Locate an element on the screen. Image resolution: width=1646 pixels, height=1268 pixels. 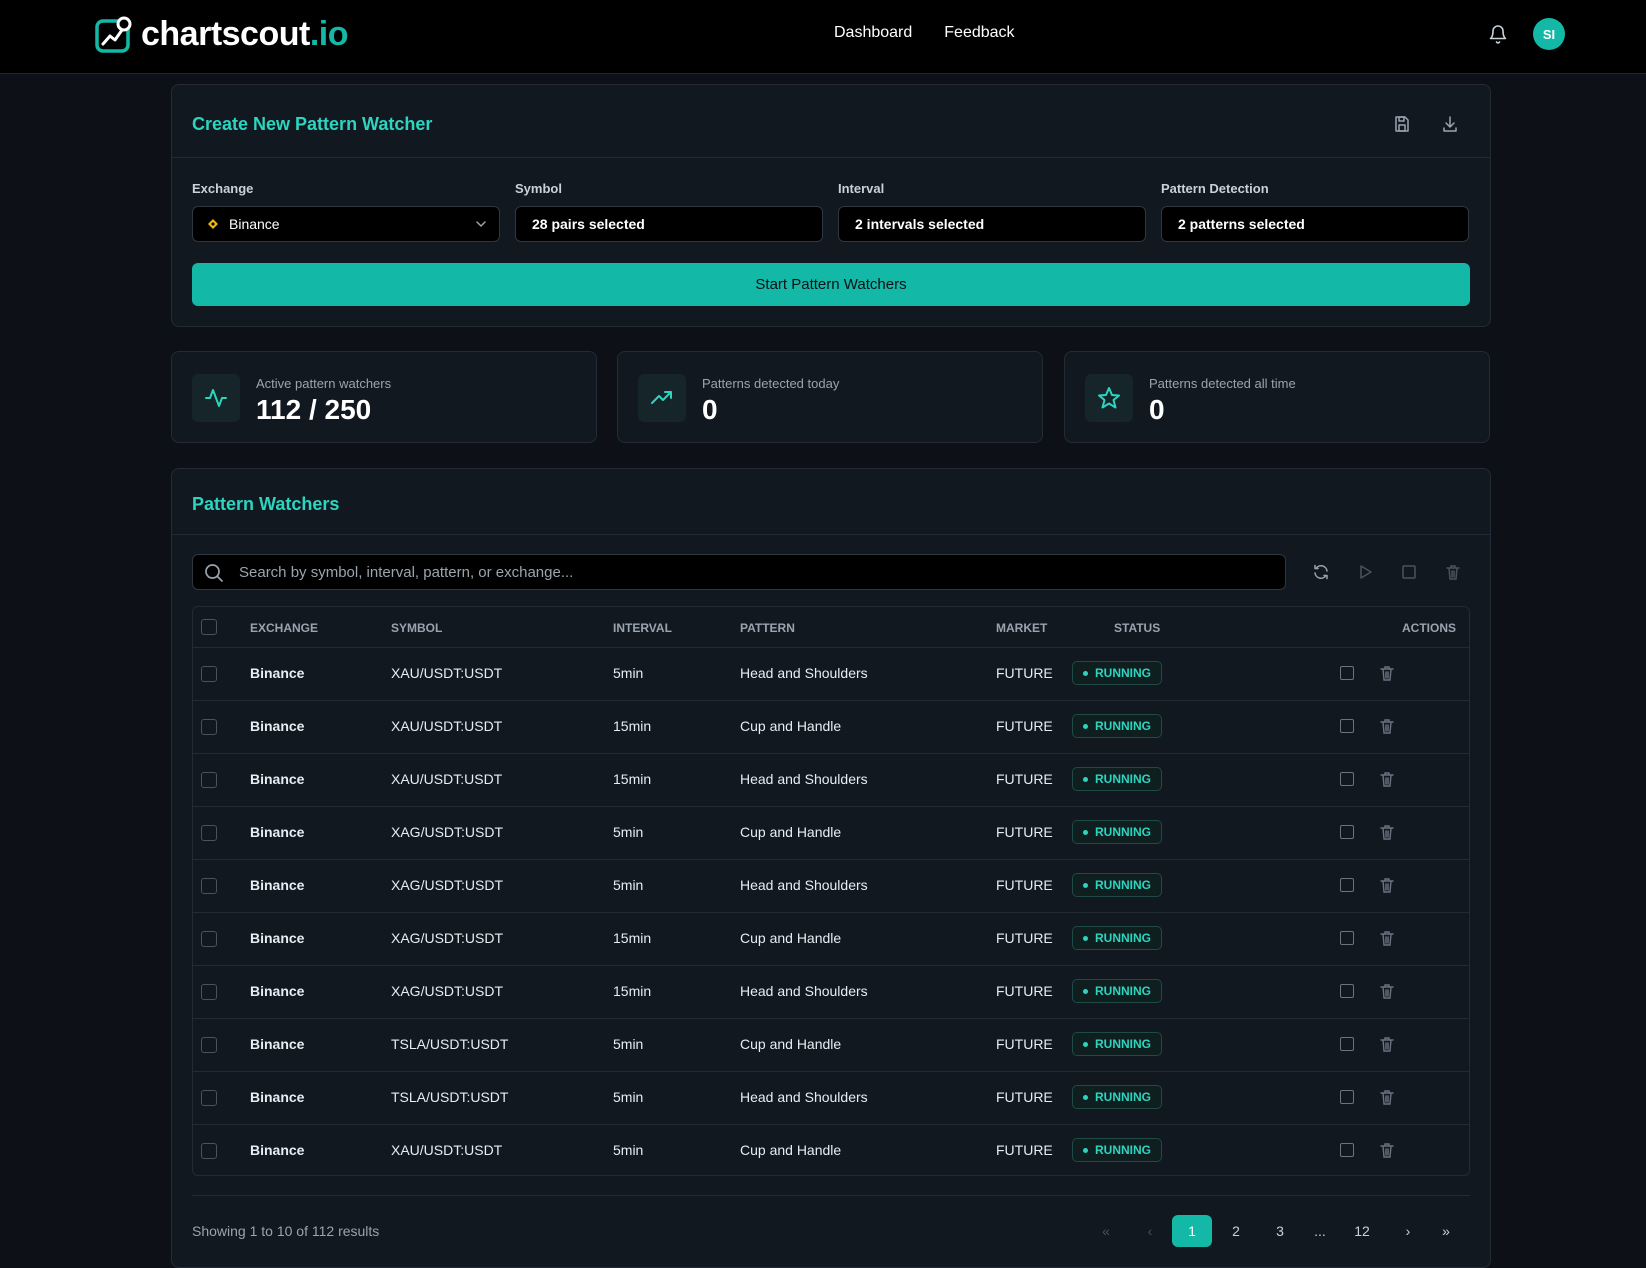
first-page-button: « is located at coordinates (1106, 1231).